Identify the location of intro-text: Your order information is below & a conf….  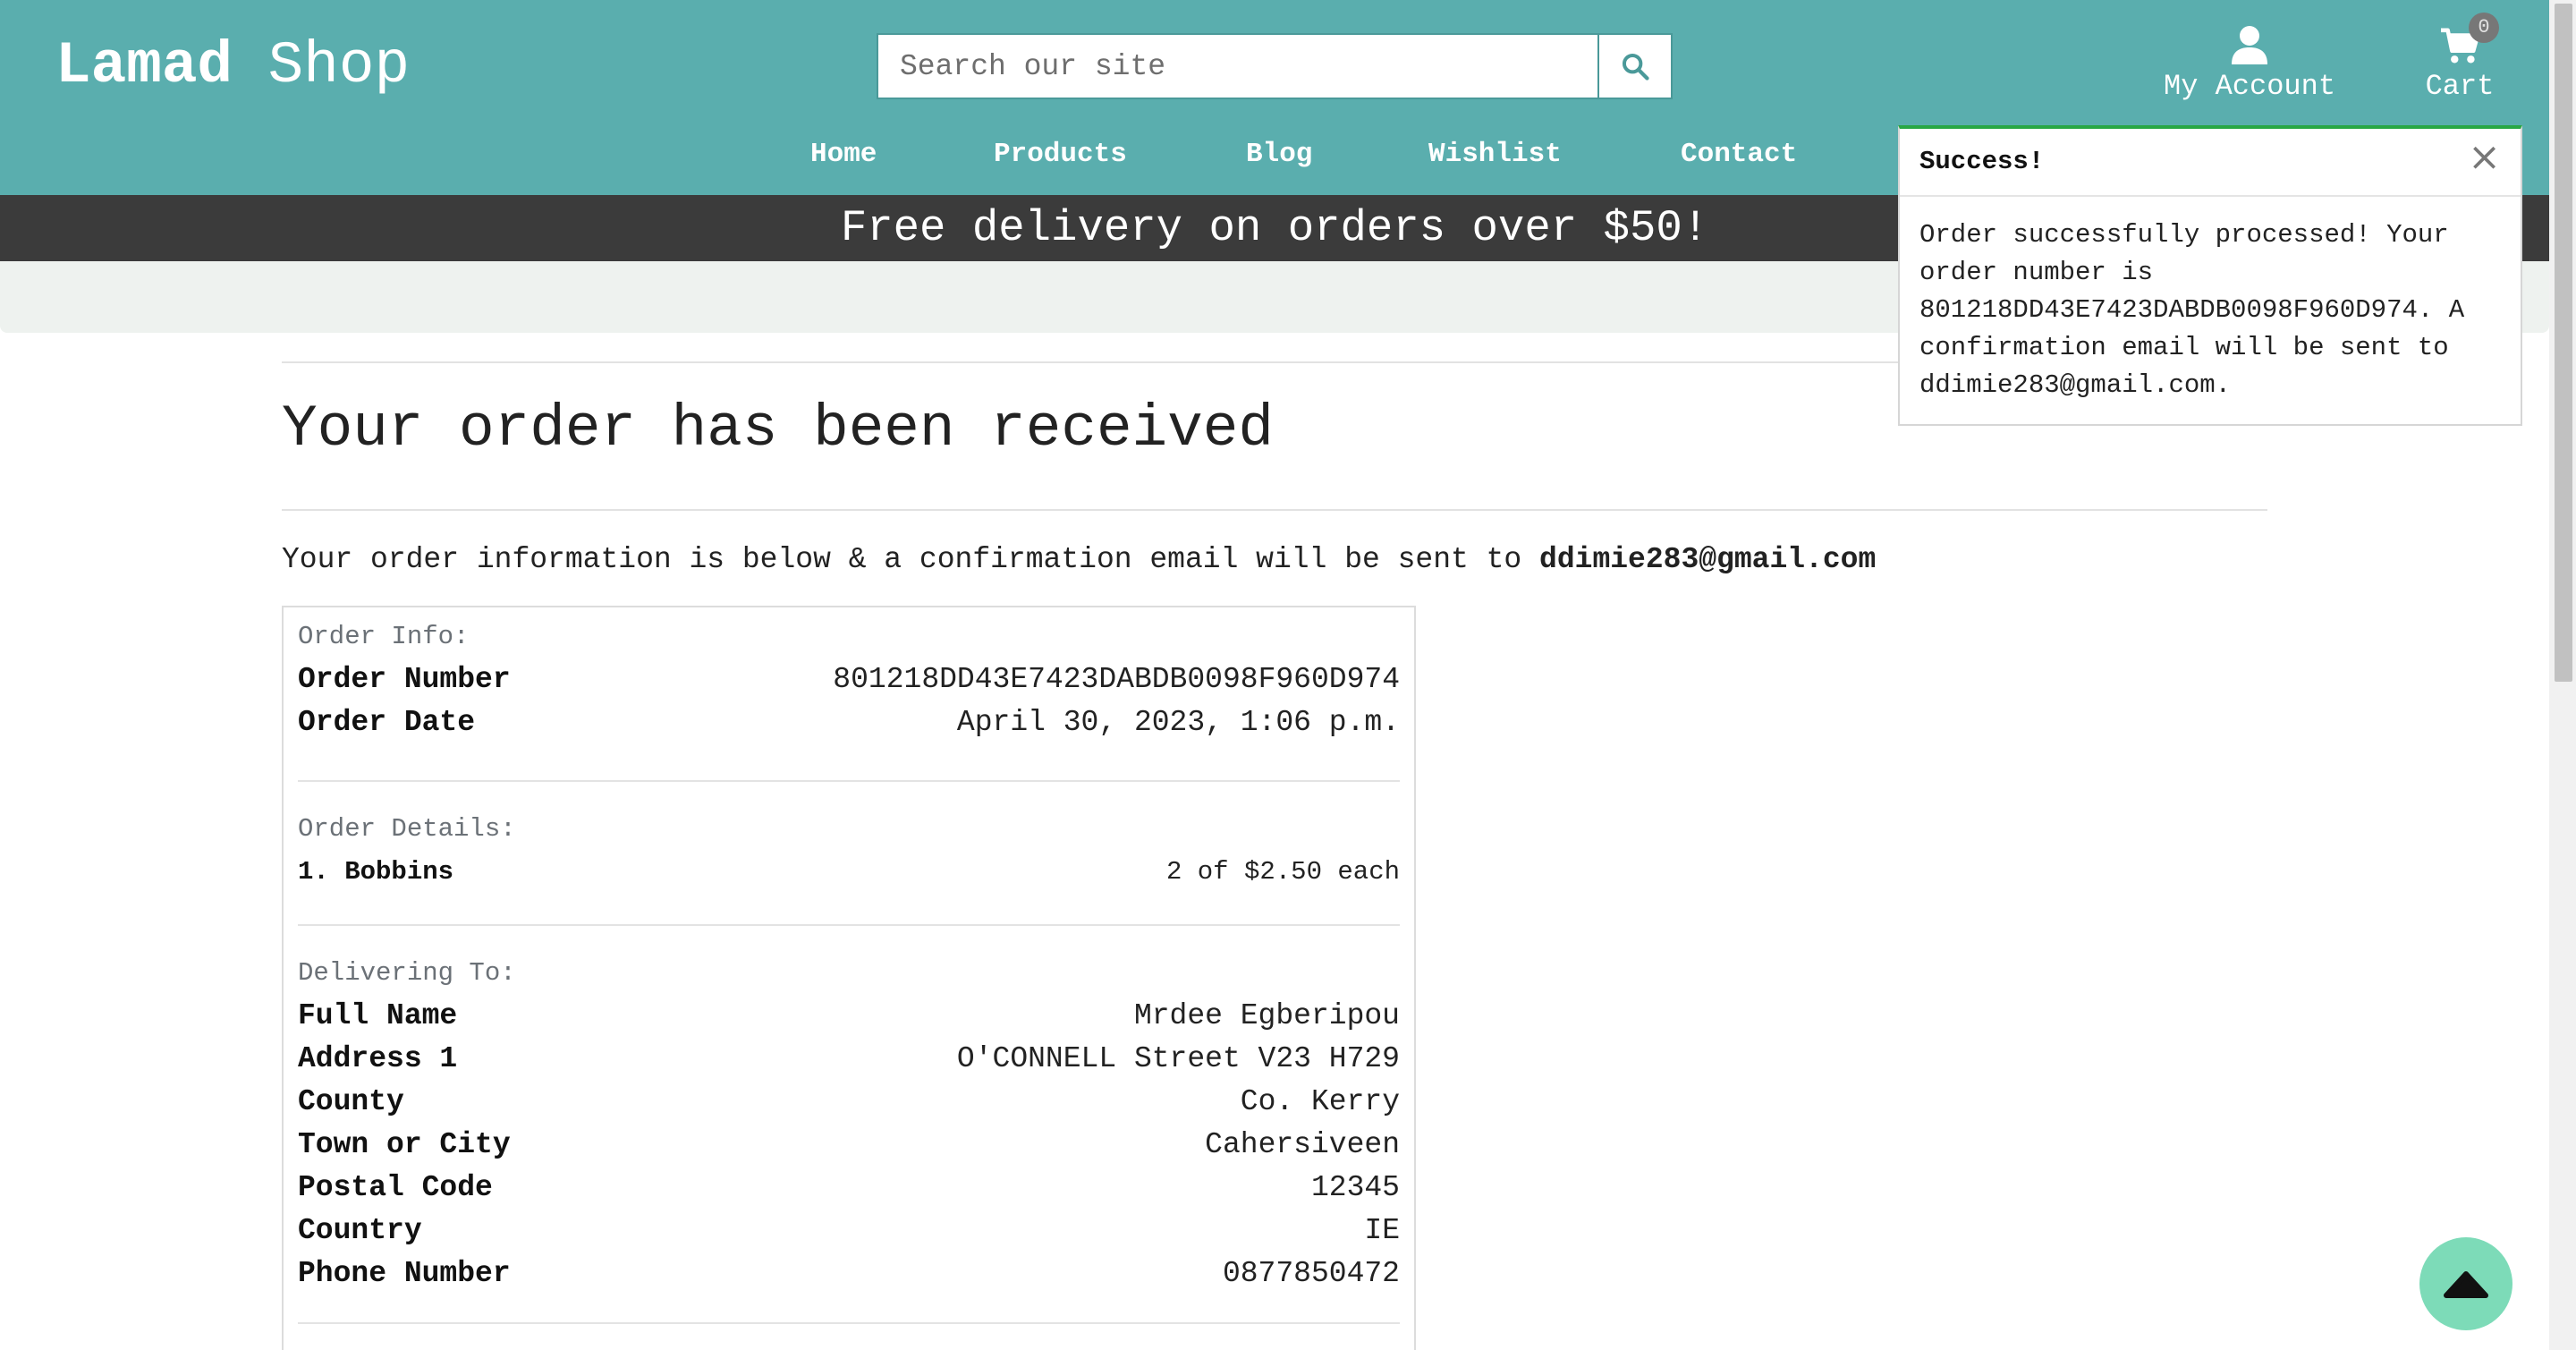
(911, 559).